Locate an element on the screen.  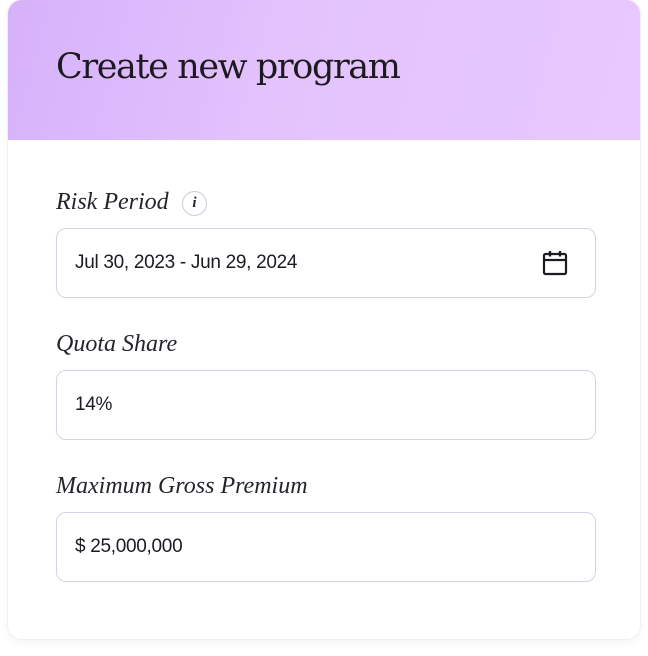
calendar-icon is located at coordinates (555, 263).